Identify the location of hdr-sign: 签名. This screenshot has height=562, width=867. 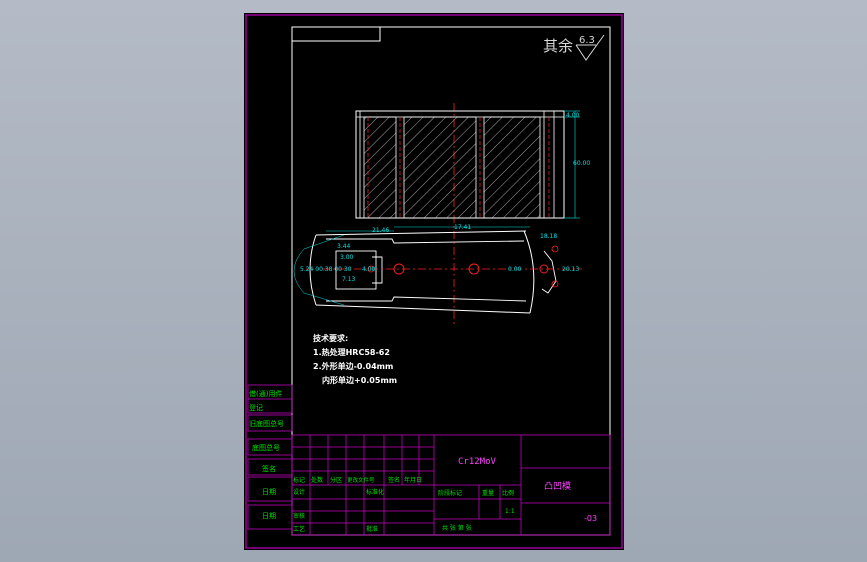
(394, 480).